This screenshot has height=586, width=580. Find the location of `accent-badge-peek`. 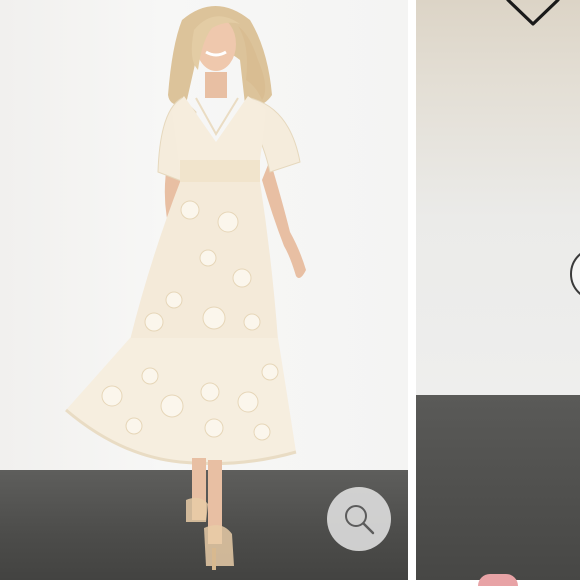

accent-badge-peek is located at coordinates (498, 580).